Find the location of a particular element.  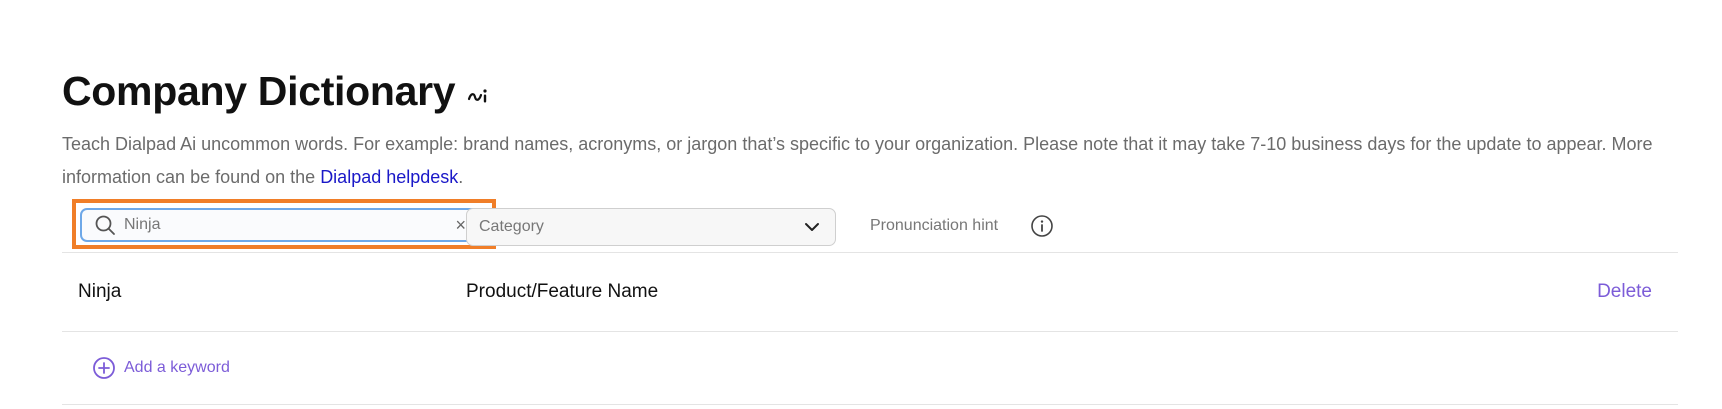

search-input is located at coordinates (259, 225).